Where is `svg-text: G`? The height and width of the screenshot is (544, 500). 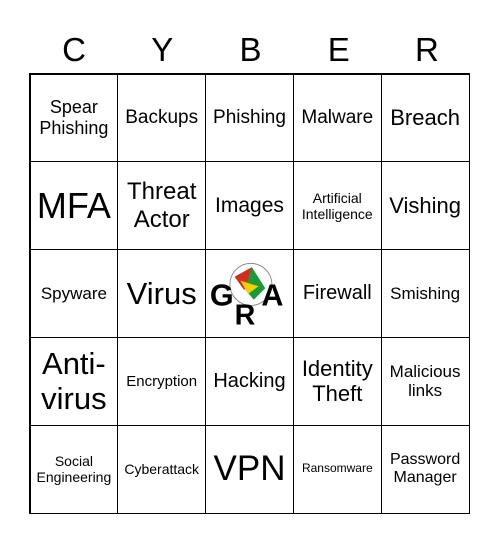
svg-text: G is located at coordinates (222, 296).